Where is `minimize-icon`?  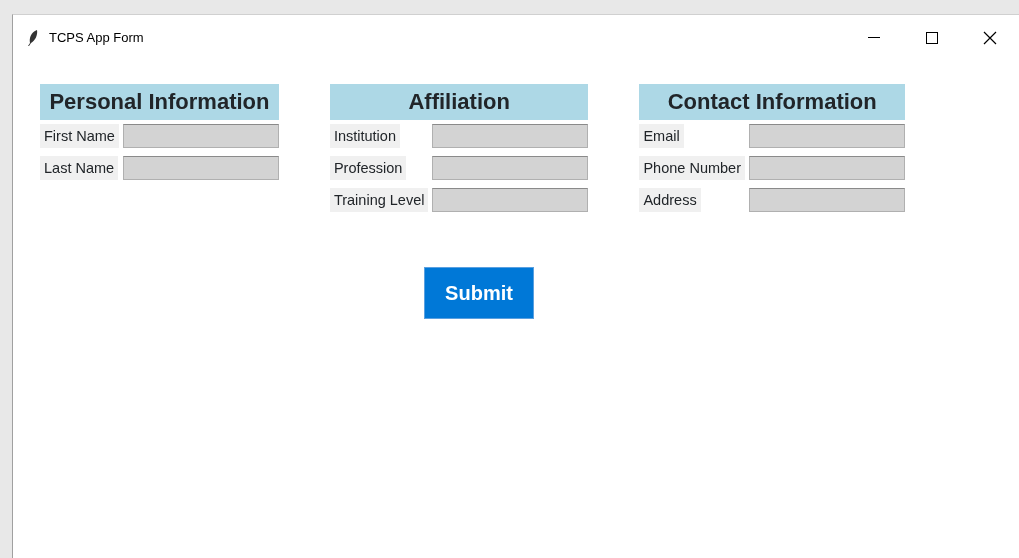 minimize-icon is located at coordinates (874, 38).